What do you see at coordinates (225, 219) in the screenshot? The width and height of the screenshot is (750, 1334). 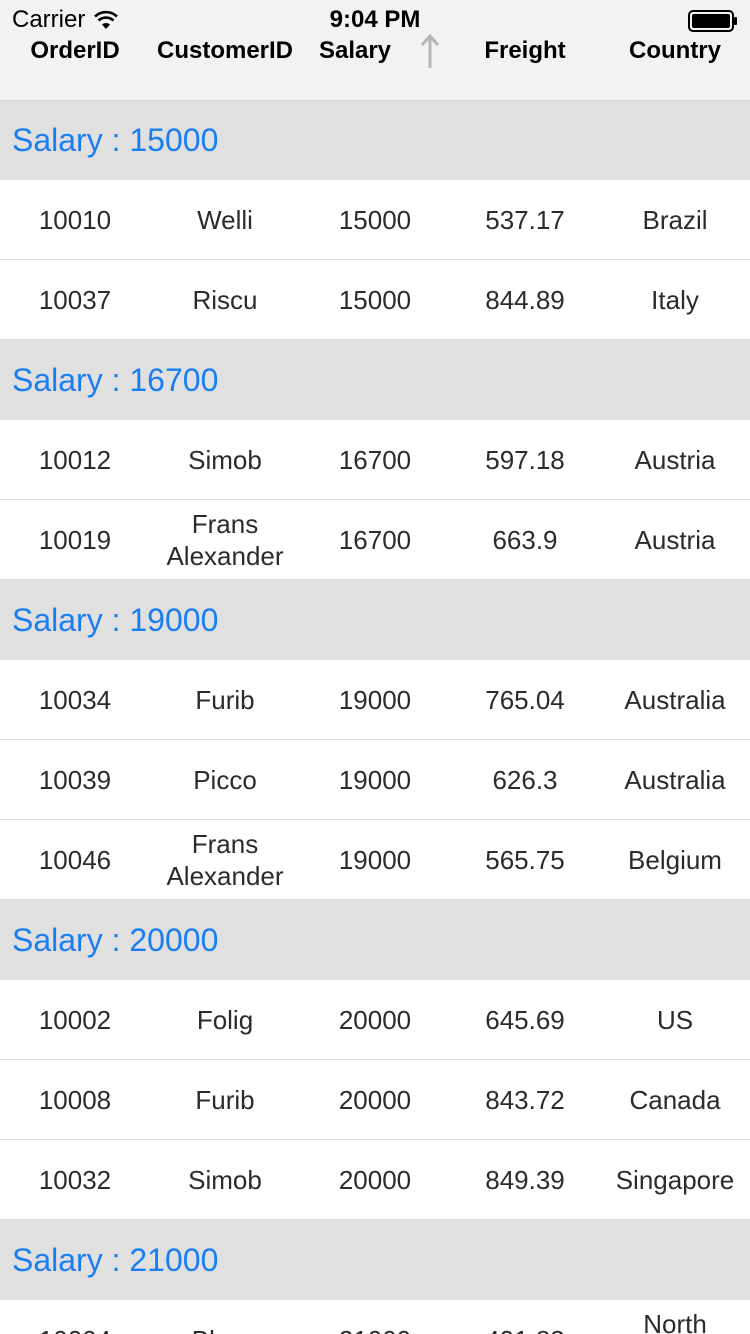 I see `cell-customerid: Welli` at bounding box center [225, 219].